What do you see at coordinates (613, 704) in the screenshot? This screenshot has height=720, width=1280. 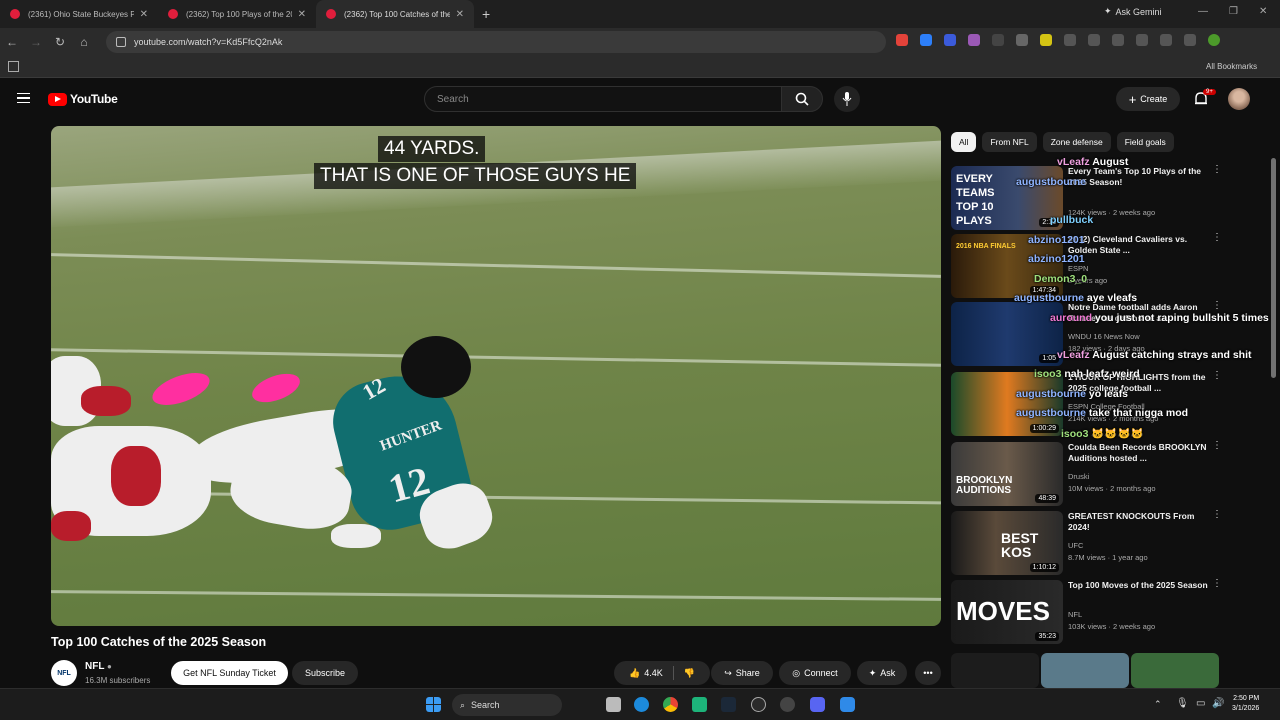 I see `file-explorer-icon` at bounding box center [613, 704].